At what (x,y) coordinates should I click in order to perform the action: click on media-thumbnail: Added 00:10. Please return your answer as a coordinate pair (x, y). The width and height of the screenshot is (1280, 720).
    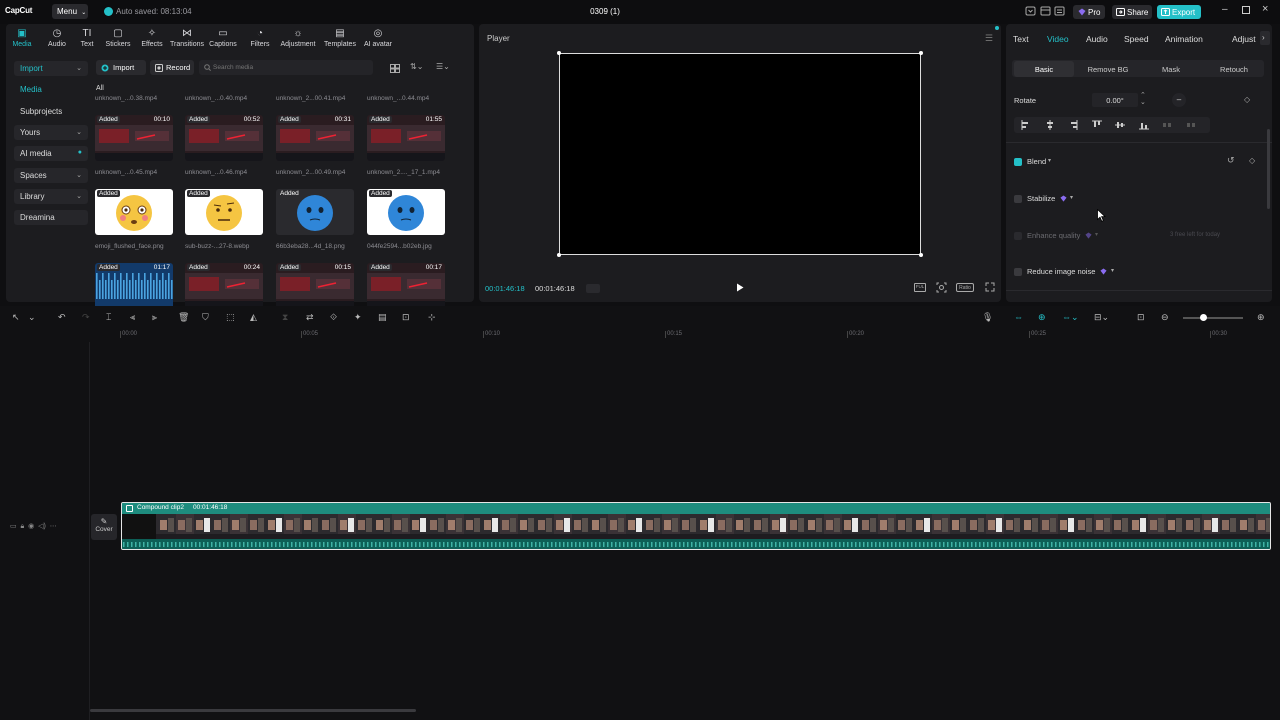
    Looking at the image, I should click on (134, 138).